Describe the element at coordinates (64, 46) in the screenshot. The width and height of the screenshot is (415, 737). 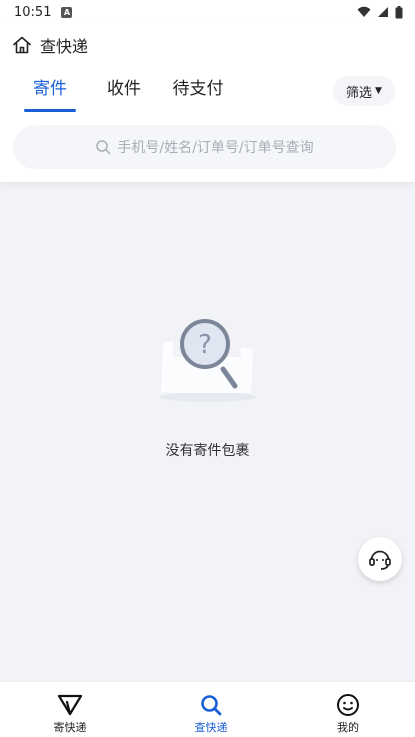
I see `page-title: 查快递` at that location.